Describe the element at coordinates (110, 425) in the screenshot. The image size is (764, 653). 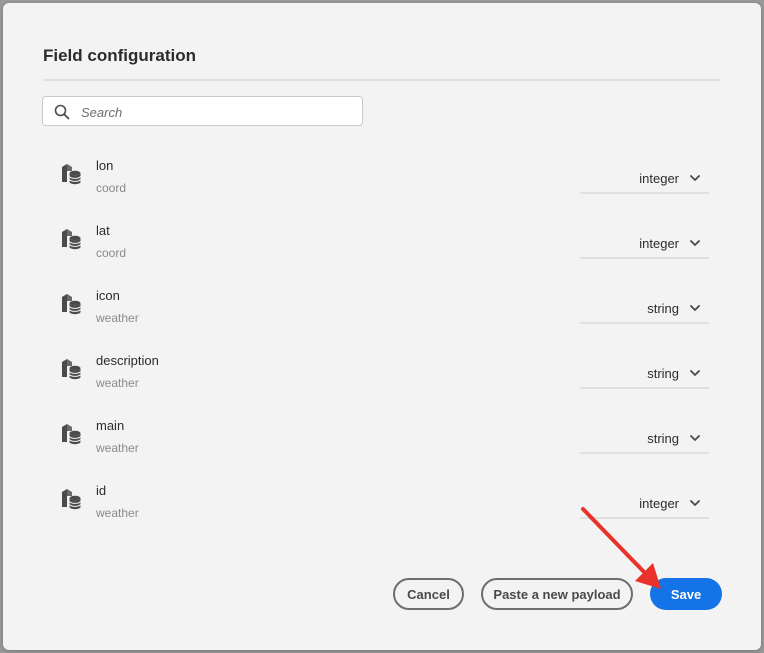
I see `field-name: main` at that location.